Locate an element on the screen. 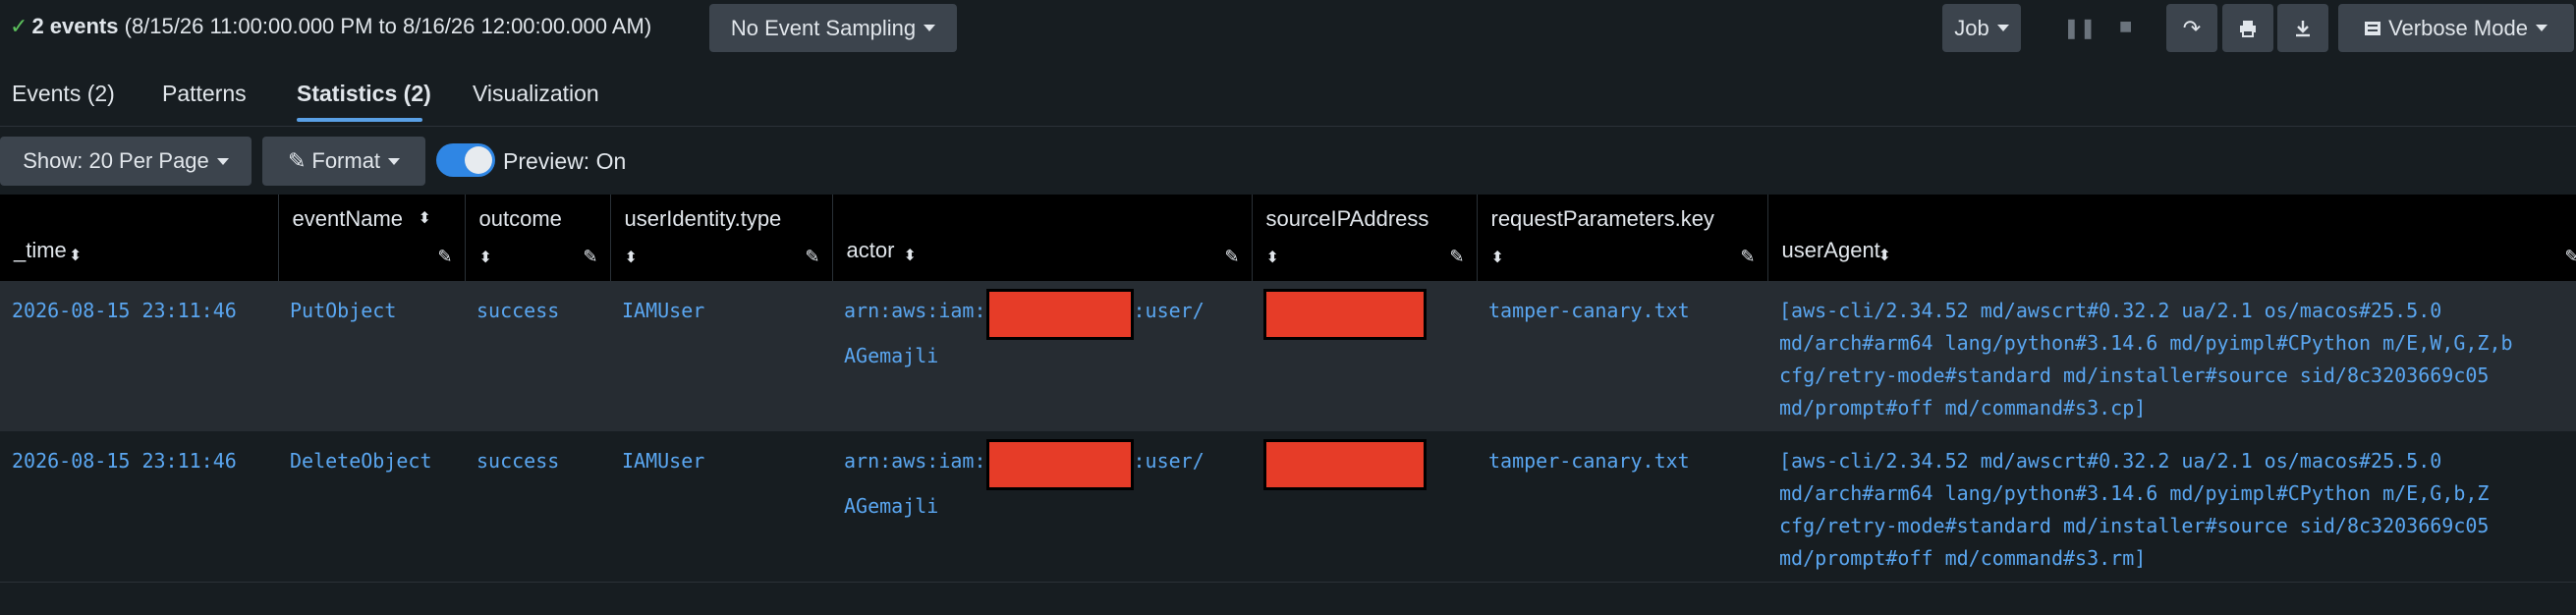 Image resolution: width=2576 pixels, height=615 pixels. search-mode-label: Verbose Mode is located at coordinates (2458, 27).